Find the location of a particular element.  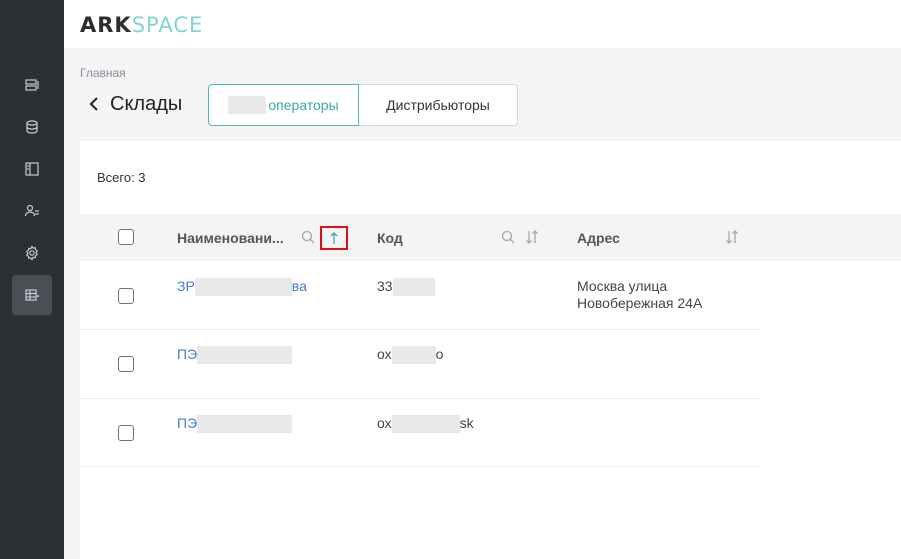

arrow-up-icon is located at coordinates (334, 238).